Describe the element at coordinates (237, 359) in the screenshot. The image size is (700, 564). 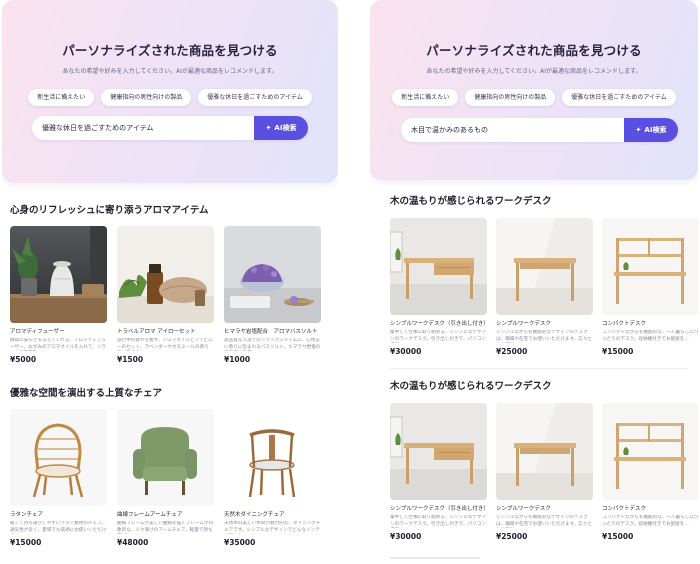
I see `product-price: ¥1000` at that location.